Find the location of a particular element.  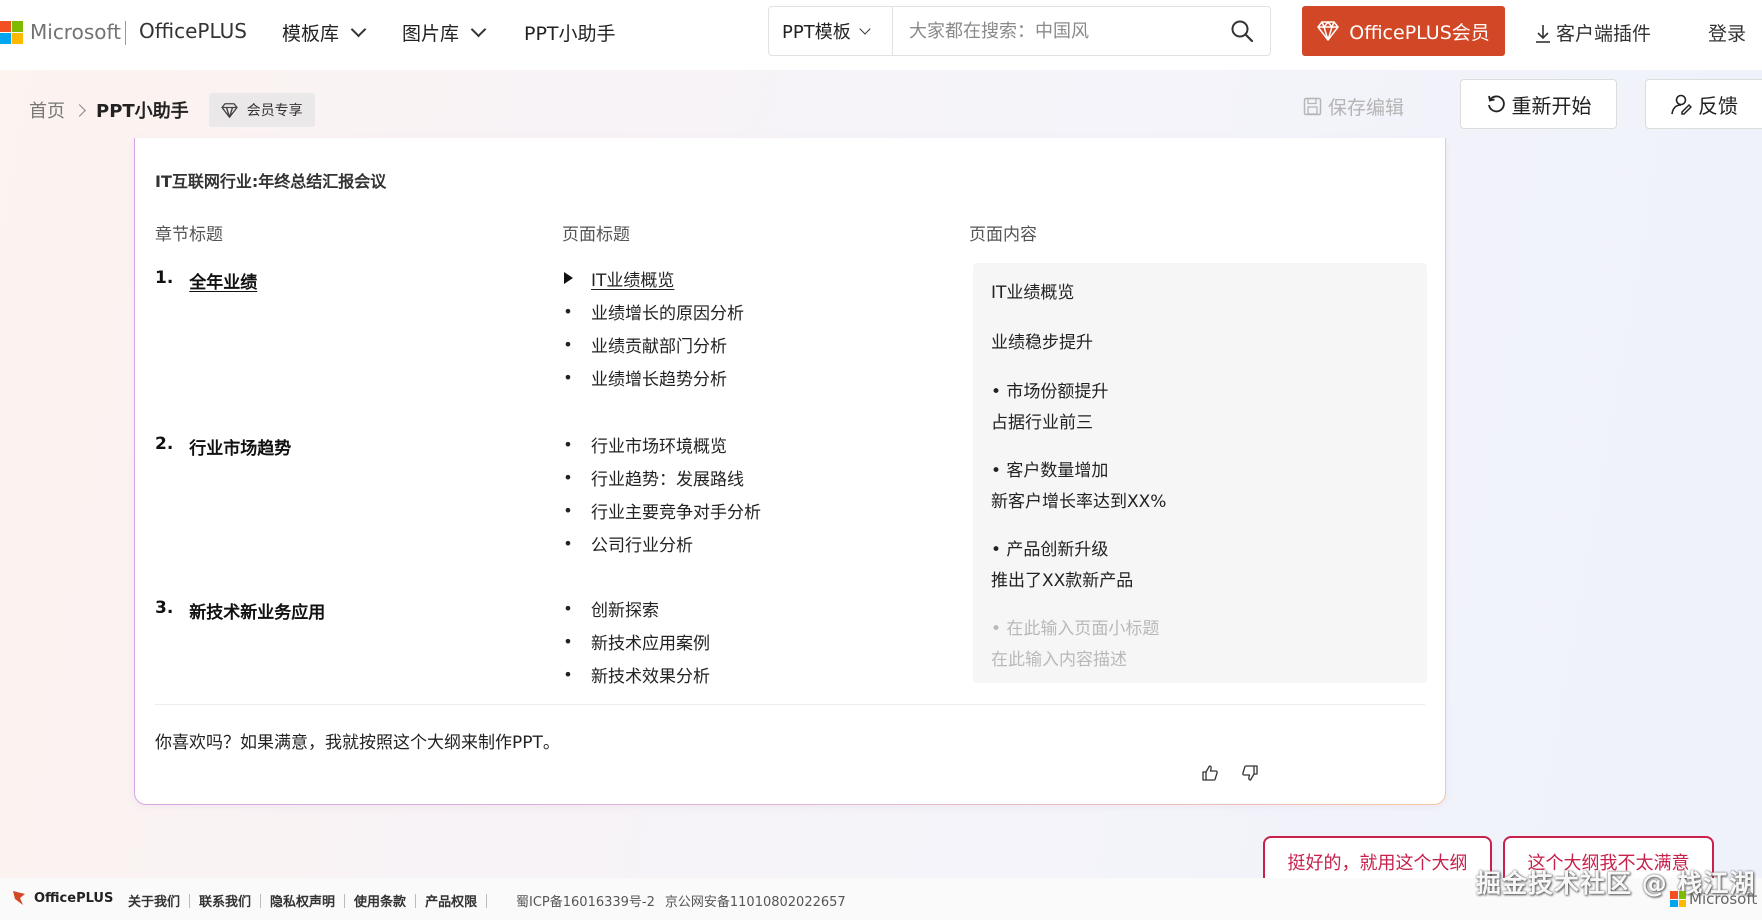

assistant-prompt: 你喜欢吗？如果满意，我就按照这个大纲来制作PPT。 is located at coordinates (357, 743).